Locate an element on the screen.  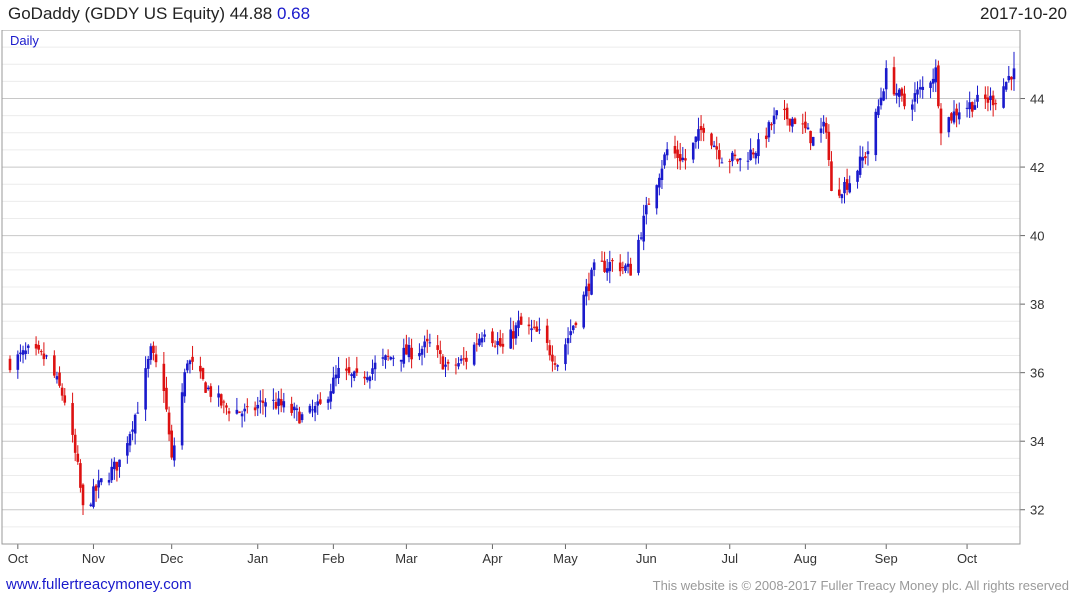
x-tick-label: Apr is located at coordinates (492, 558).